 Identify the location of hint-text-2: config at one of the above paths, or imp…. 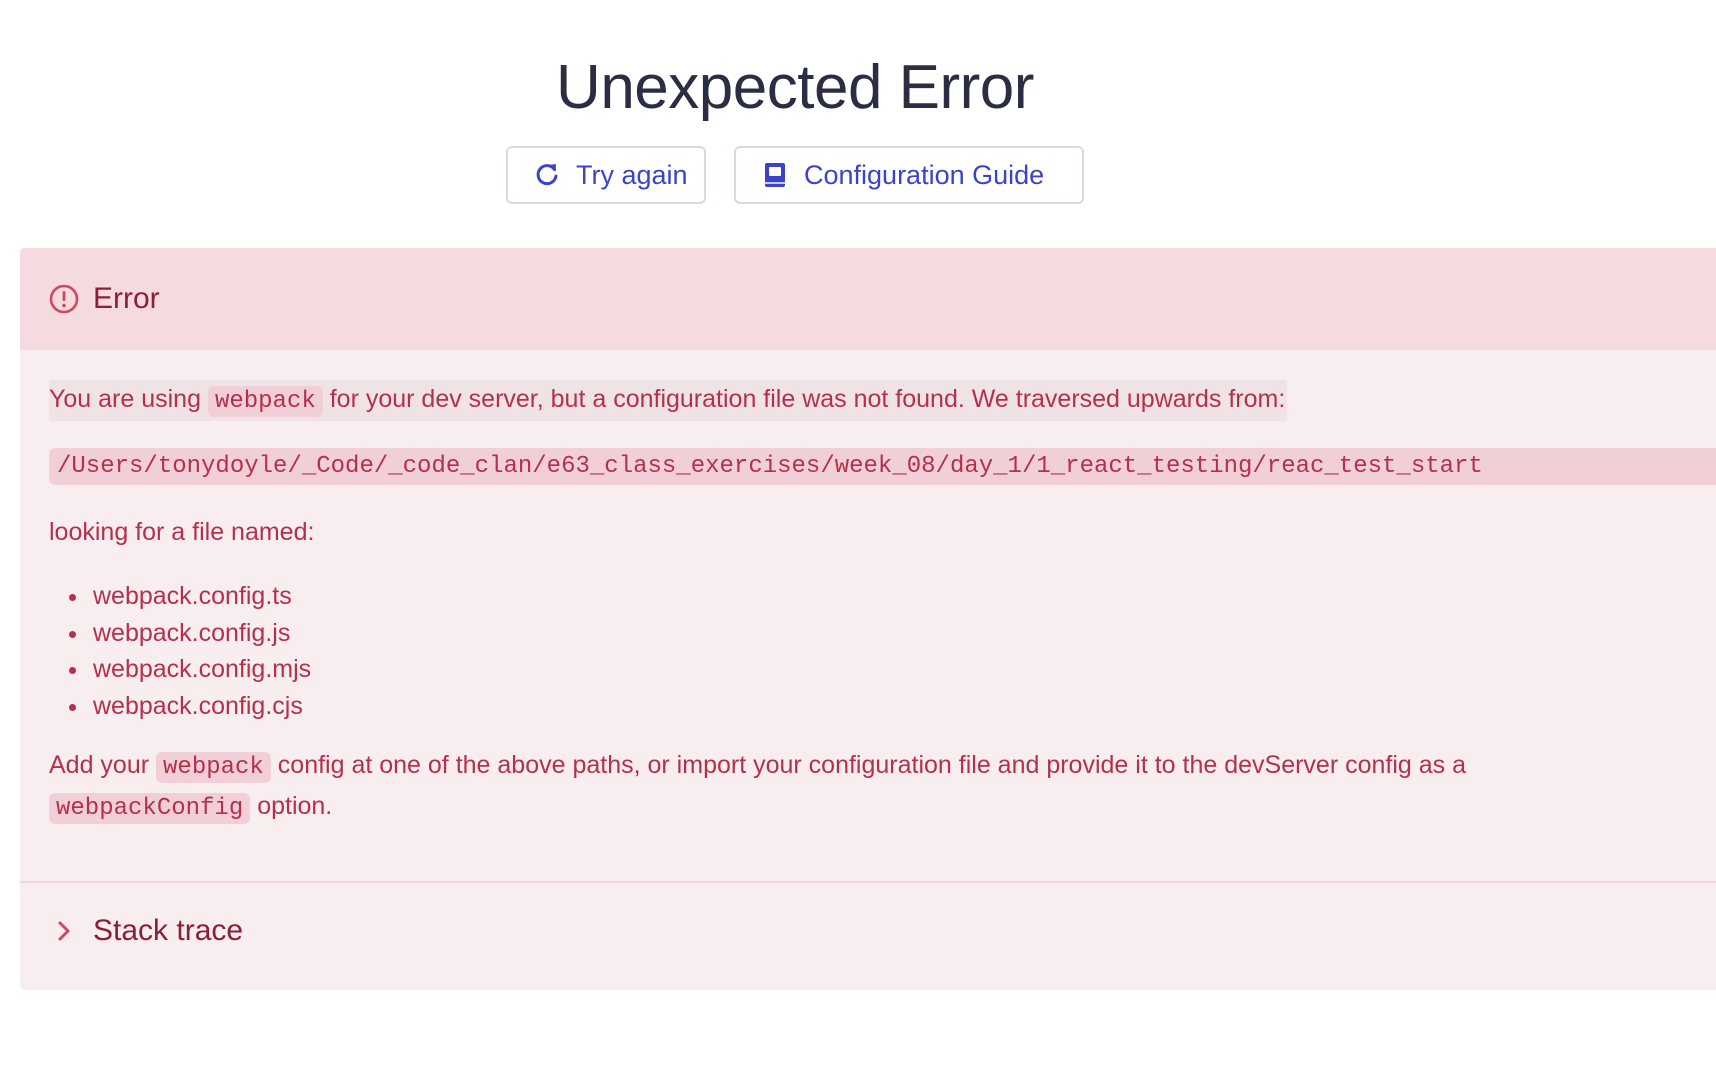
(872, 765).